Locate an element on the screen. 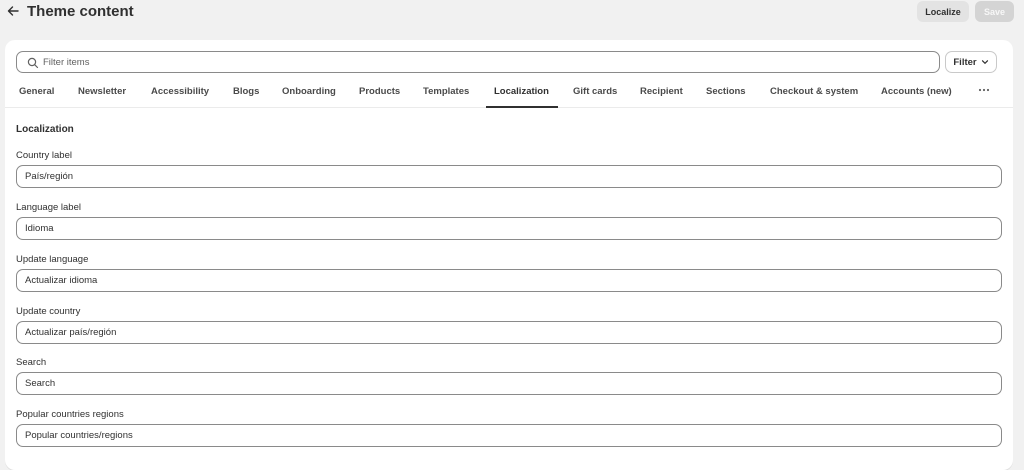 The width and height of the screenshot is (1024, 470). filter-search-box is located at coordinates (478, 62).